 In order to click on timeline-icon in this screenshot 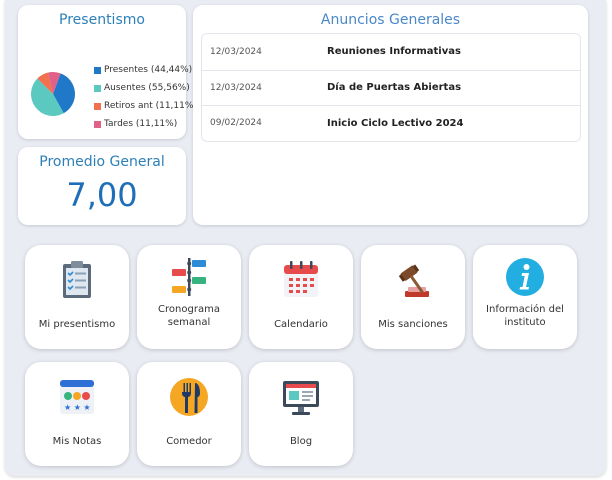, I will do `click(189, 277)`.